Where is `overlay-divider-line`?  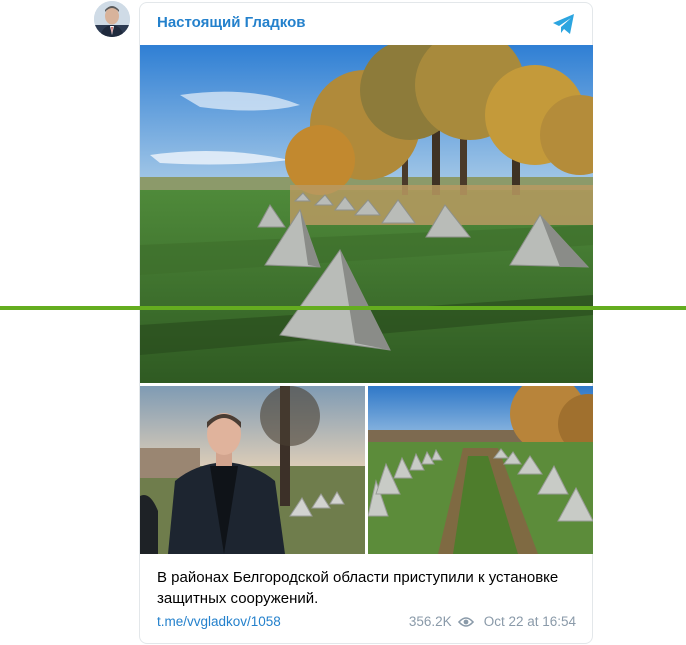
overlay-divider-line is located at coordinates (343, 308).